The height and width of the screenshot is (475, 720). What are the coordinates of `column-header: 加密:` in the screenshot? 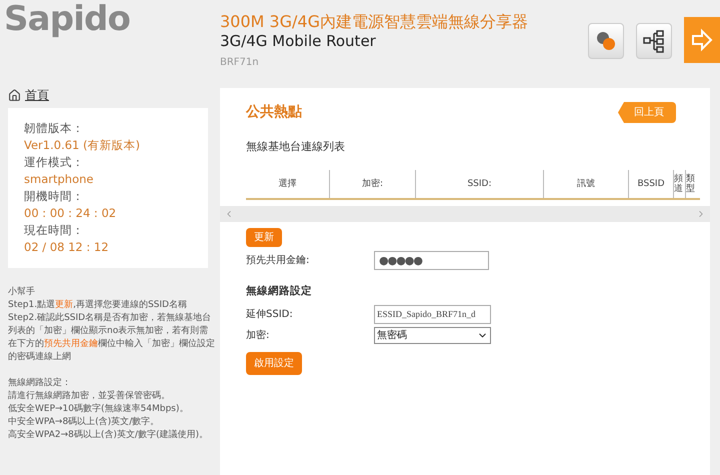 It's located at (372, 184).